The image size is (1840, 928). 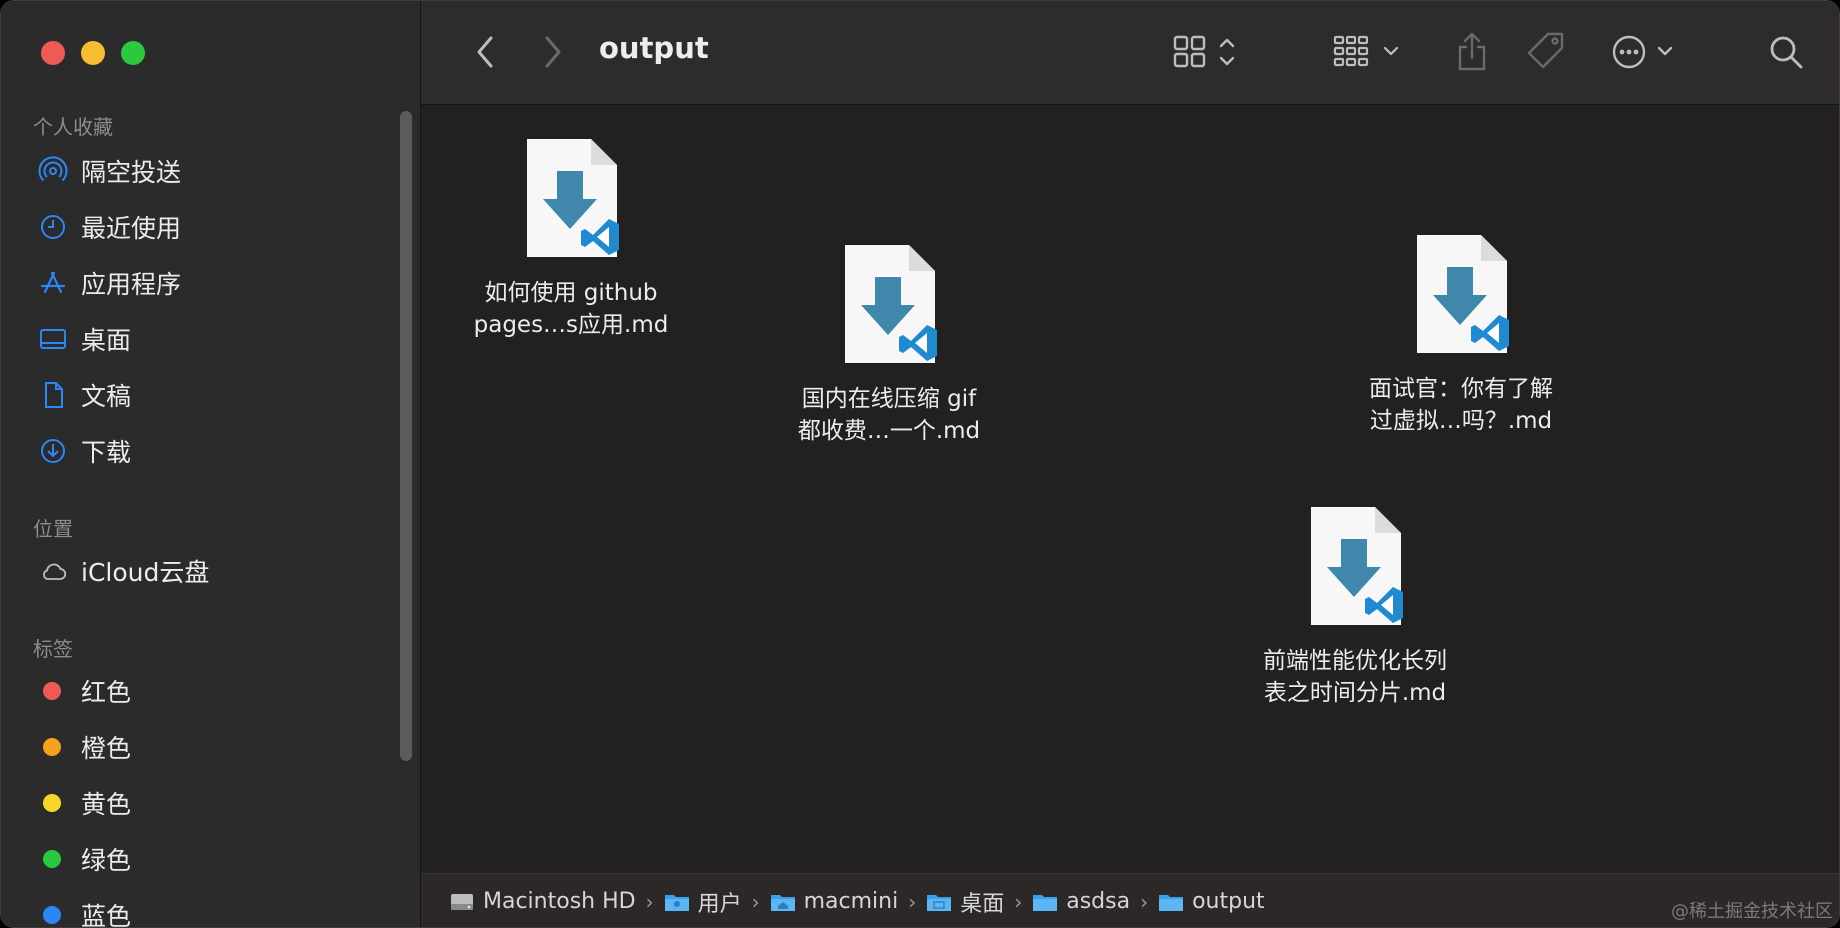 I want to click on group-by-button, so click(x=1369, y=52).